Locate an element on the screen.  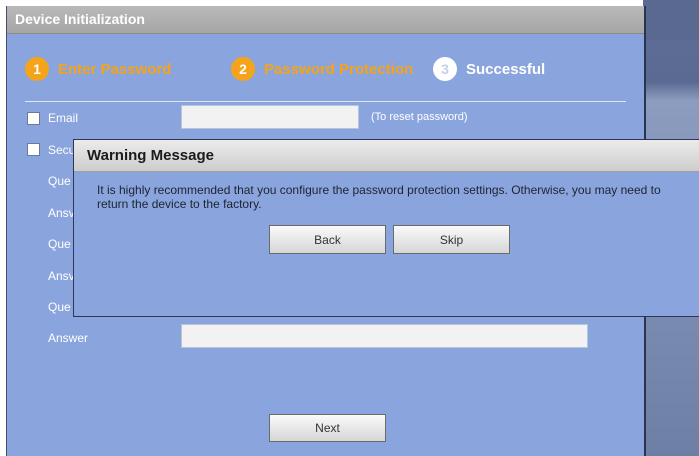
step-successful: 3 Successful is located at coordinates (489, 69).